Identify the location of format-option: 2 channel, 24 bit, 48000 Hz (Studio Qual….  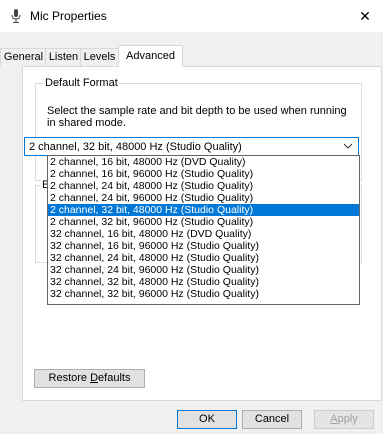
(203, 186).